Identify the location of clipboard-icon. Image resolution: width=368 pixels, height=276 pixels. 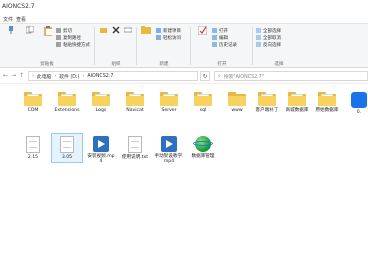
(48, 31).